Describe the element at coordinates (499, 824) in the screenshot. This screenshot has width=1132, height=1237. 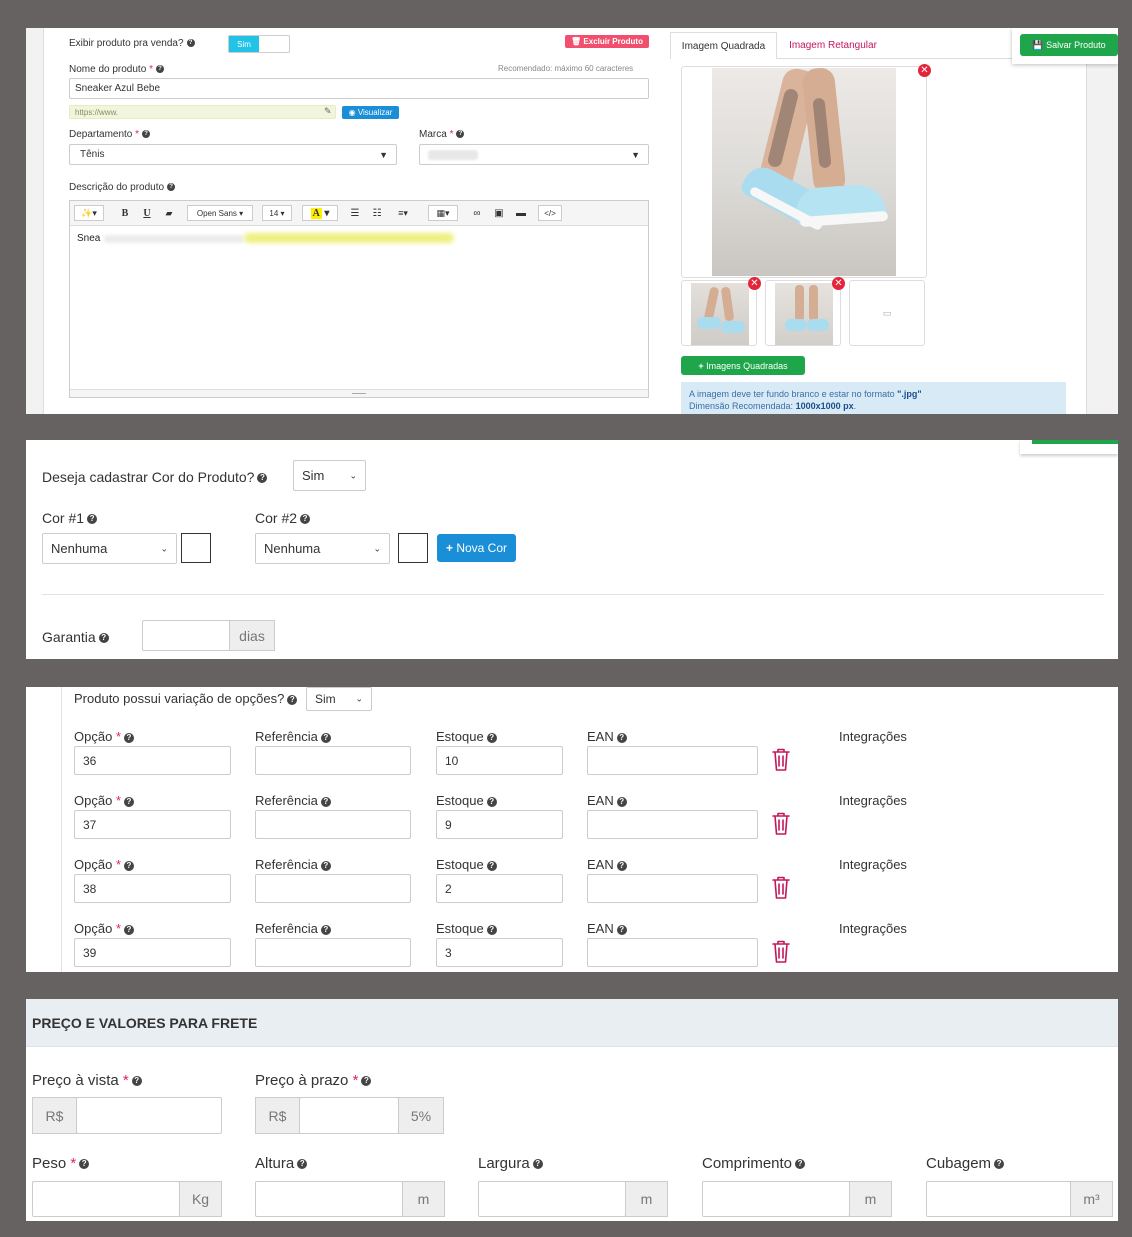
I see `estoque-input: 9` at that location.